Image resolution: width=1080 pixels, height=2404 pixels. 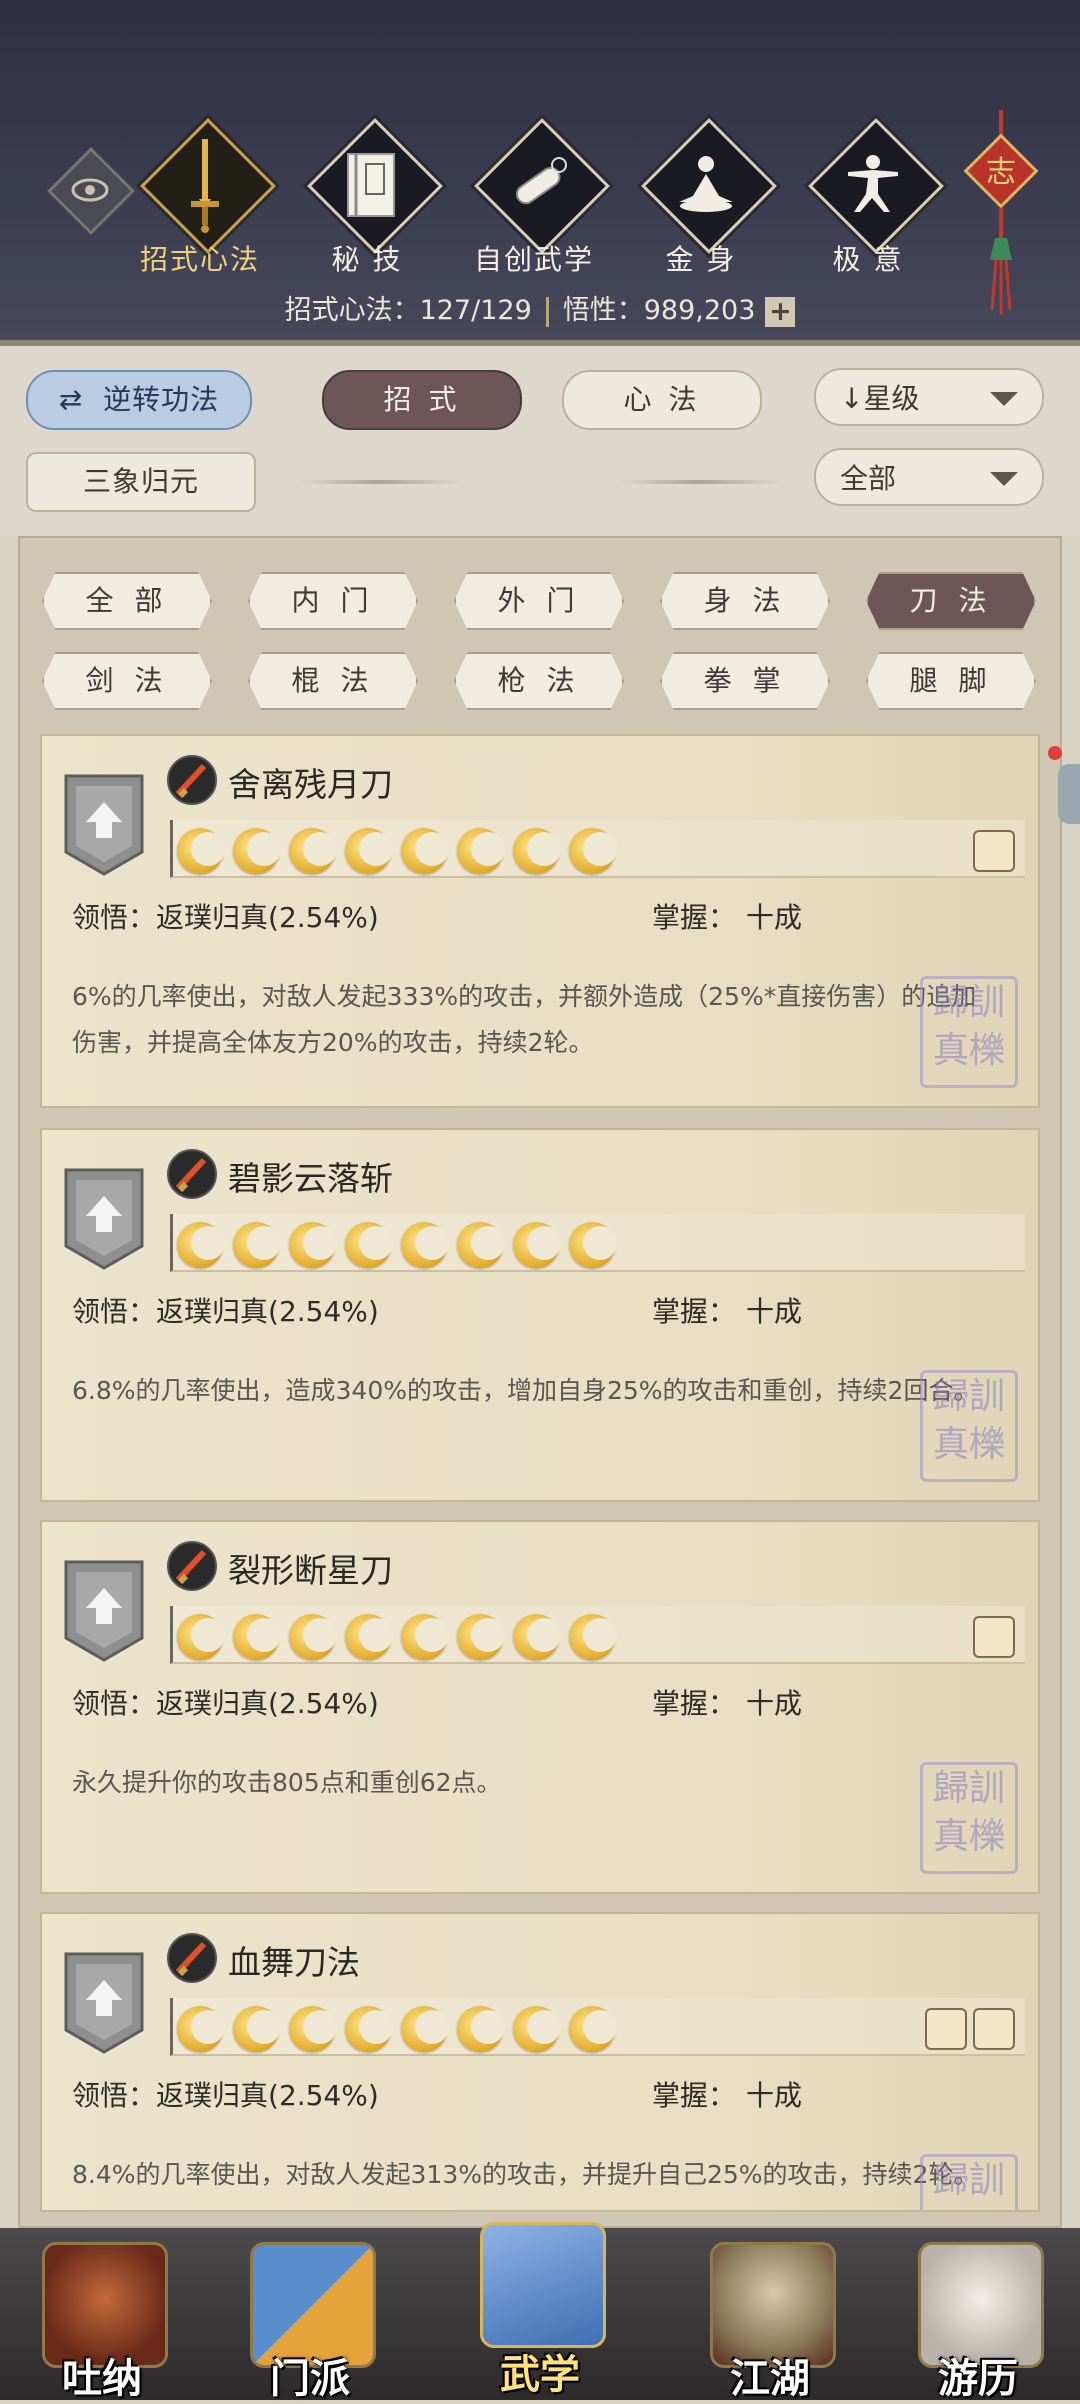 I want to click on nav-label: 江湖, so click(x=770, y=2378).